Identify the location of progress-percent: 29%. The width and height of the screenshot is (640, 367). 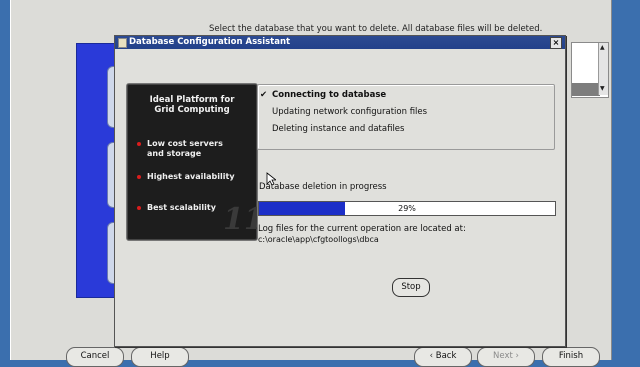
(407, 208).